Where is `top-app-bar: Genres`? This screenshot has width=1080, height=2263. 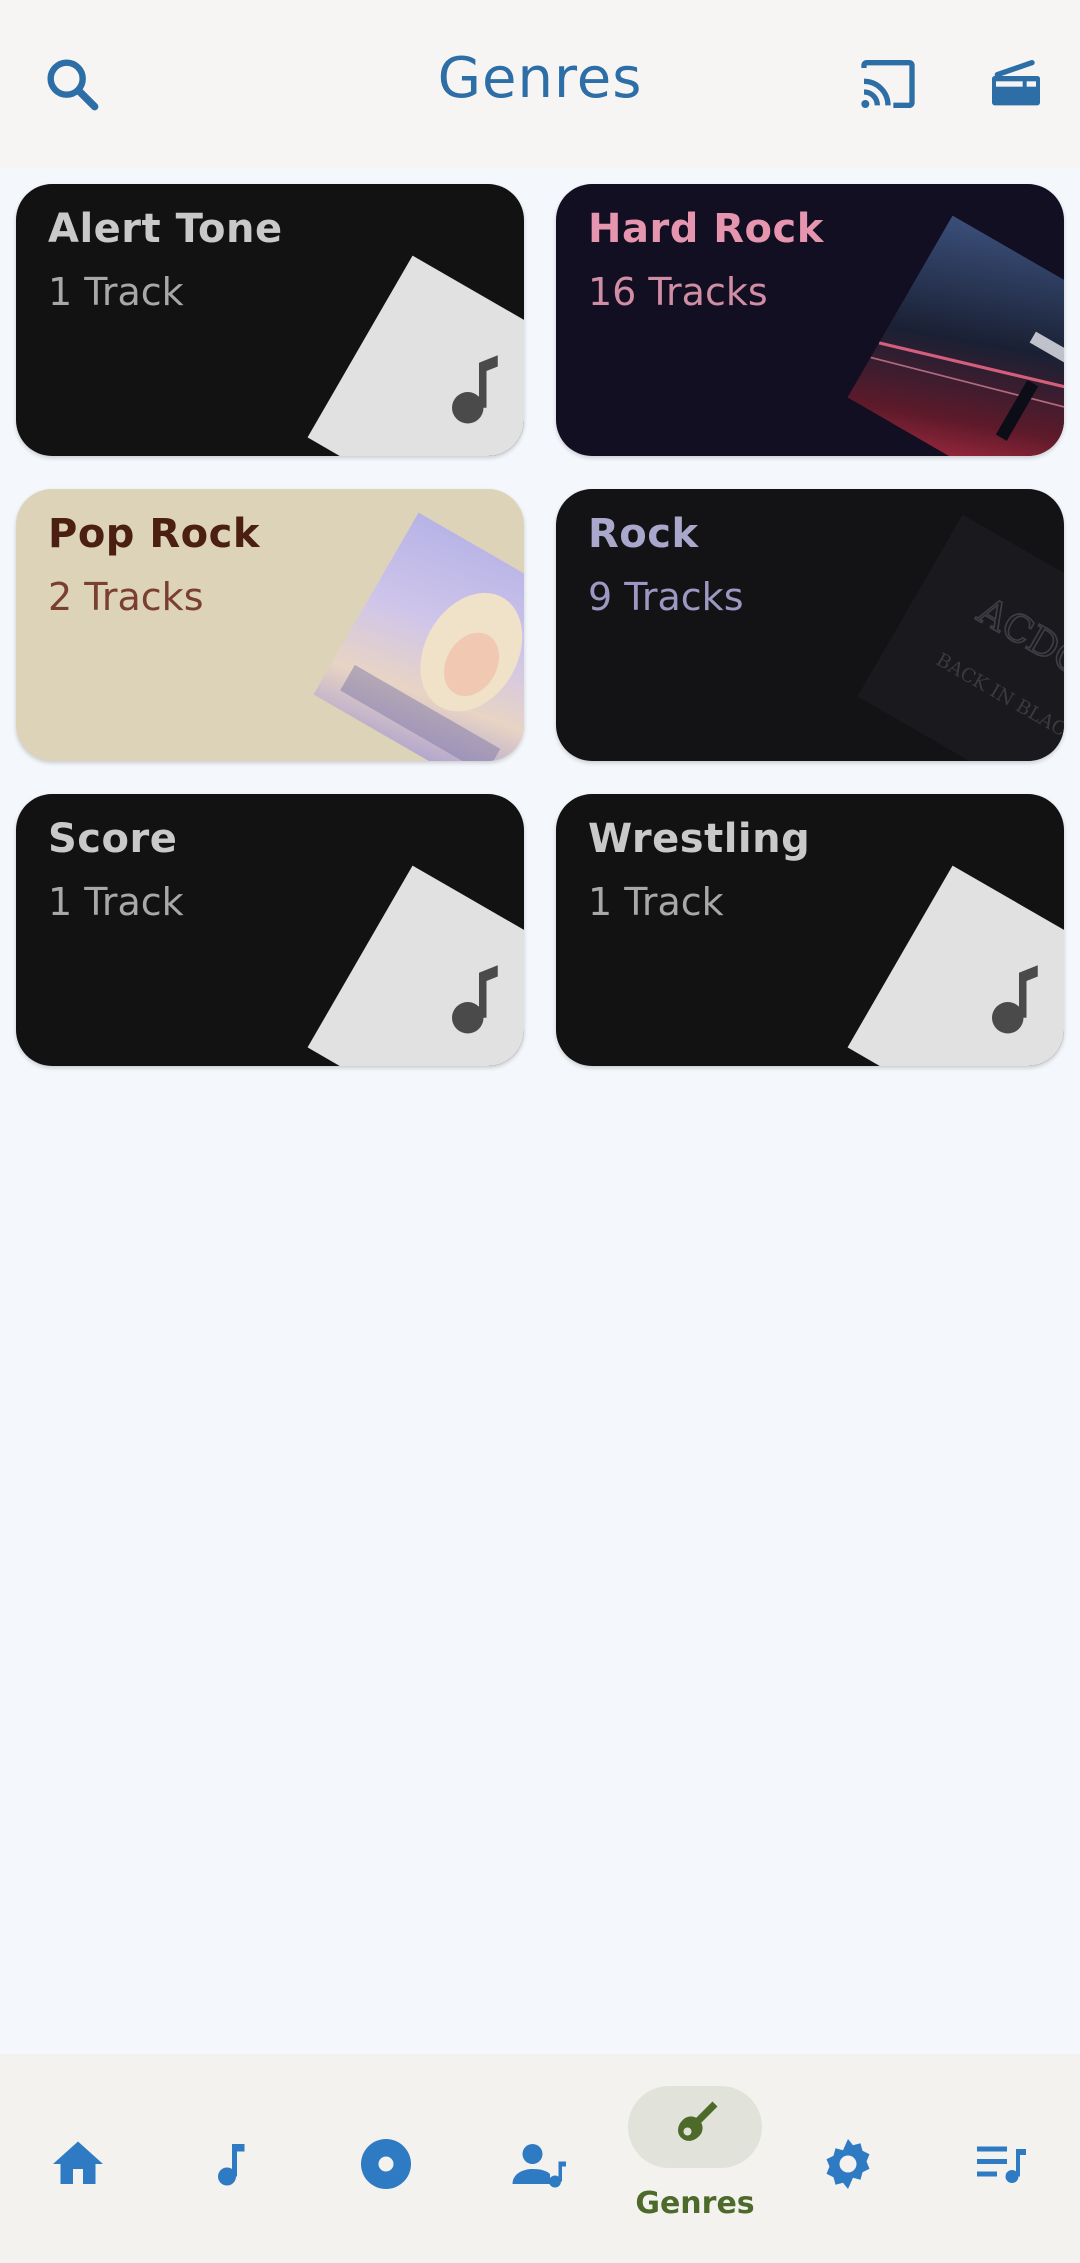
top-app-bar: Genres is located at coordinates (540, 84).